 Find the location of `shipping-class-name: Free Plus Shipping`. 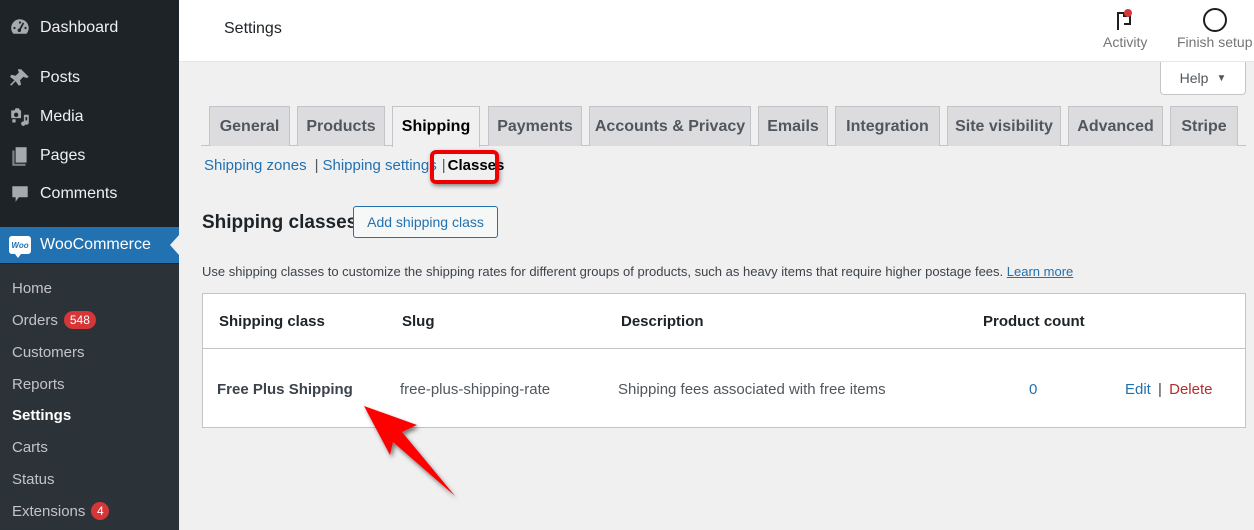

shipping-class-name: Free Plus Shipping is located at coordinates (285, 389).